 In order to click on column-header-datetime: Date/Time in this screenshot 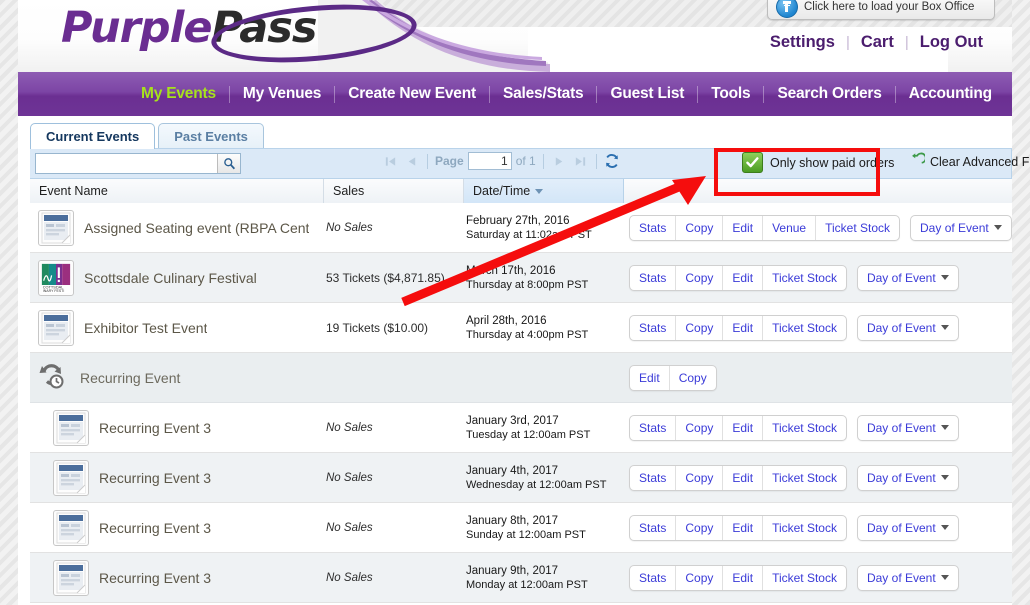, I will do `click(544, 191)`.